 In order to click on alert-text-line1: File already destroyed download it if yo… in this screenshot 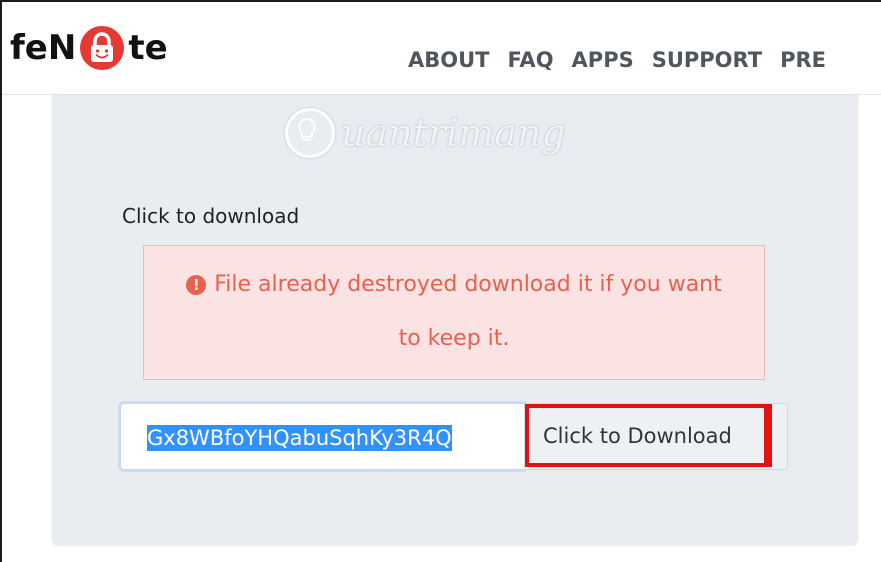, I will do `click(468, 284)`.